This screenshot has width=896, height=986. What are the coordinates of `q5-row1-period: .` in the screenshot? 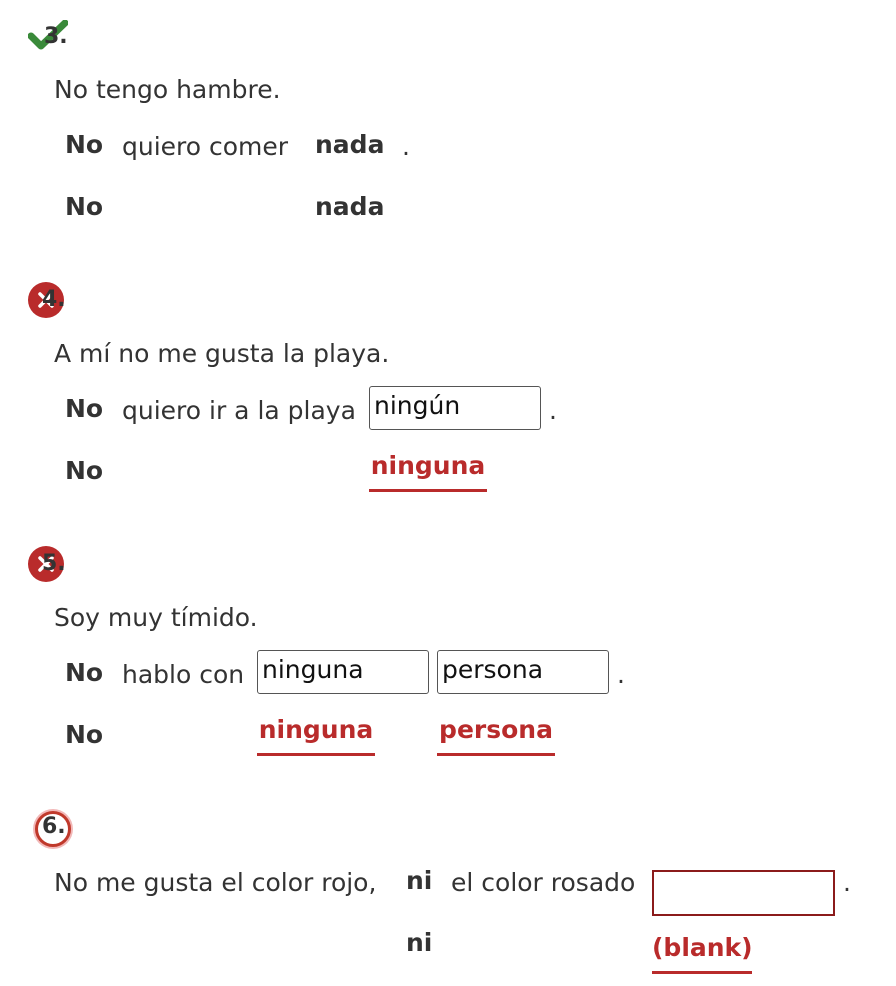 It's located at (621, 674).